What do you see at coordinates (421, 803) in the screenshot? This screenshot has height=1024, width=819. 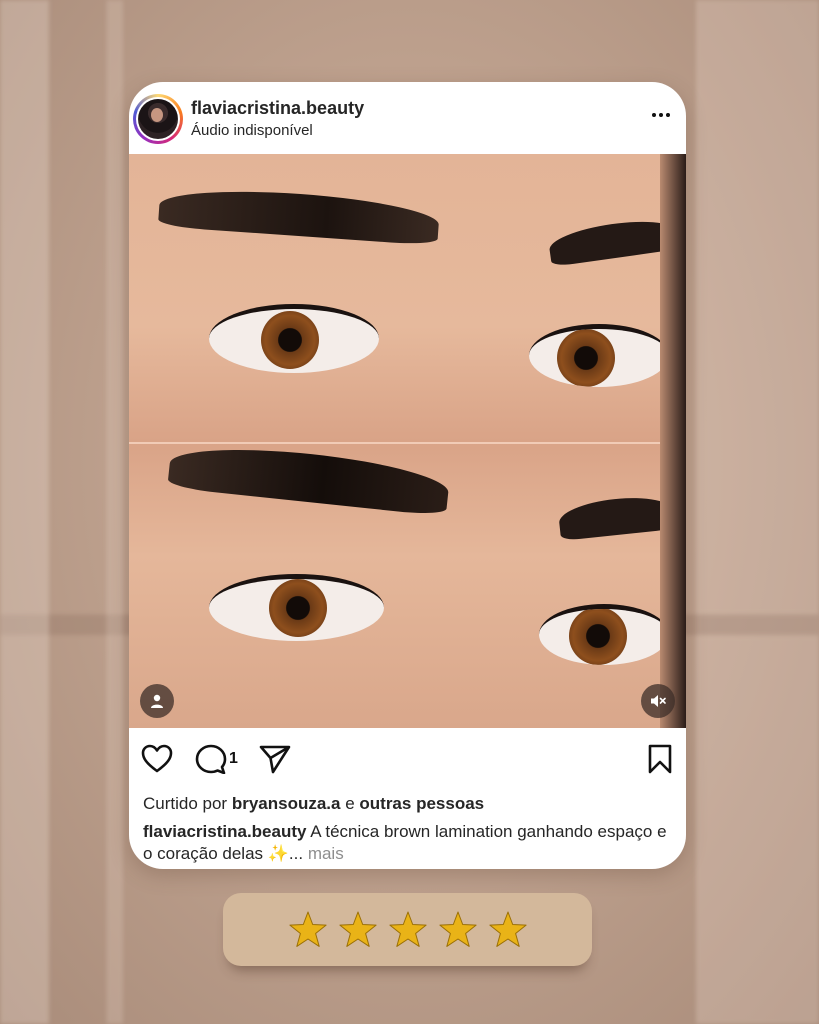 I see `others-link: outras pessoas` at bounding box center [421, 803].